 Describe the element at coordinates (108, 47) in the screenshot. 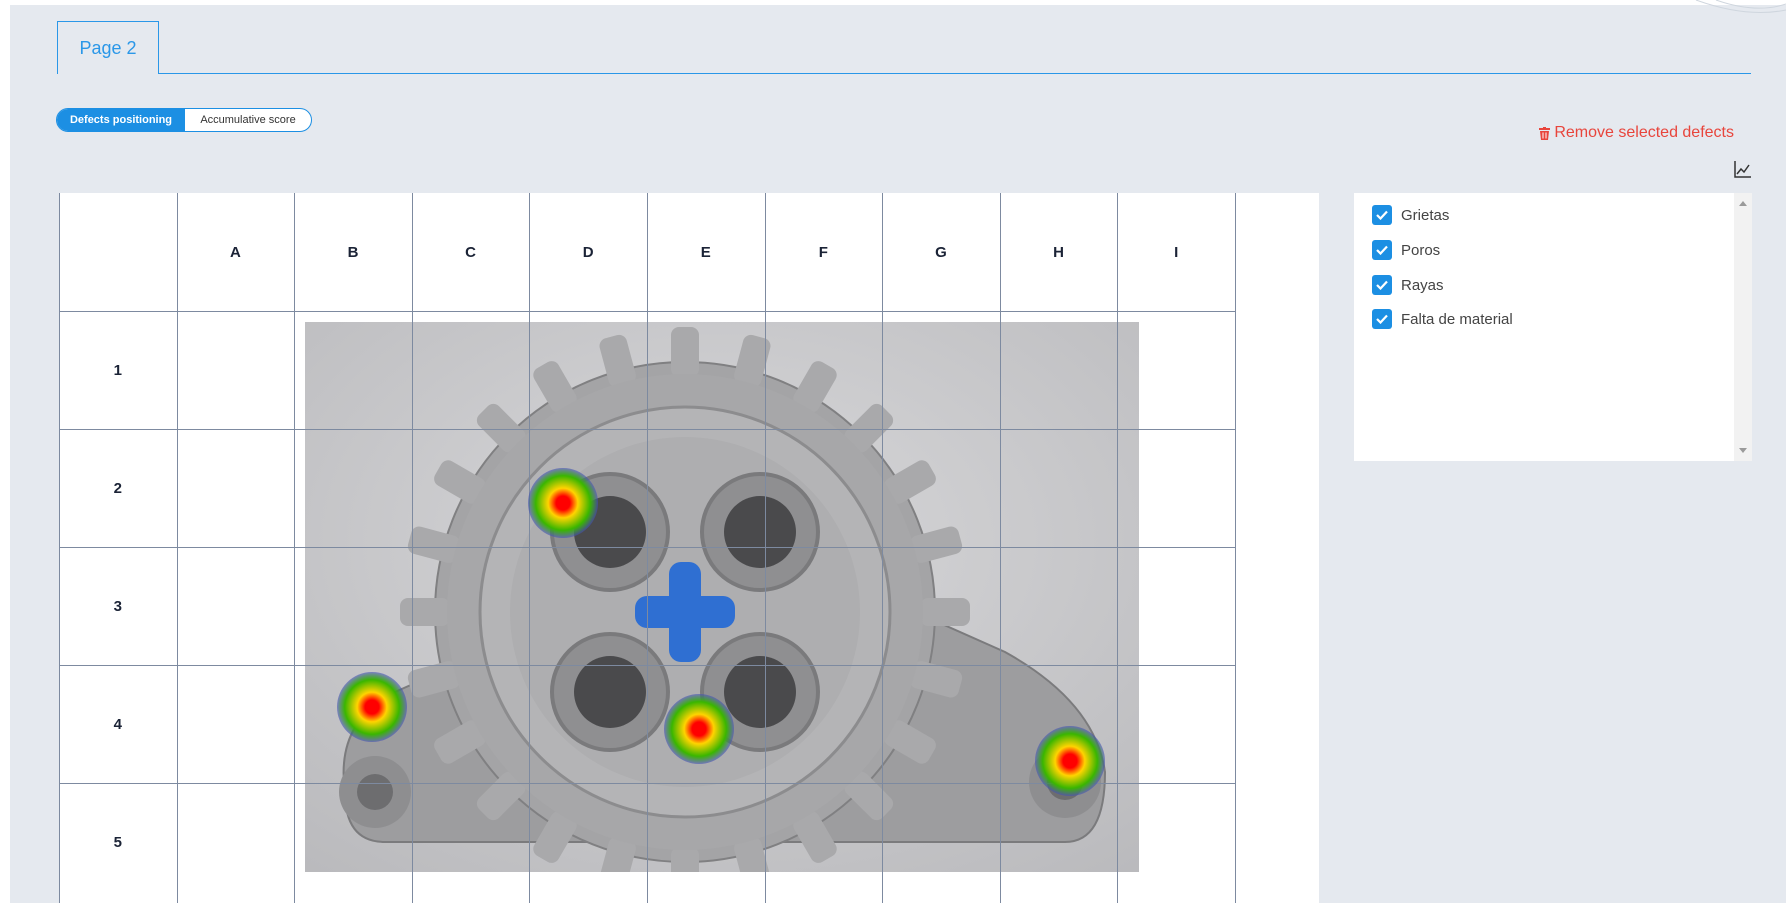

I see `tab-page-2: Page 2` at that location.